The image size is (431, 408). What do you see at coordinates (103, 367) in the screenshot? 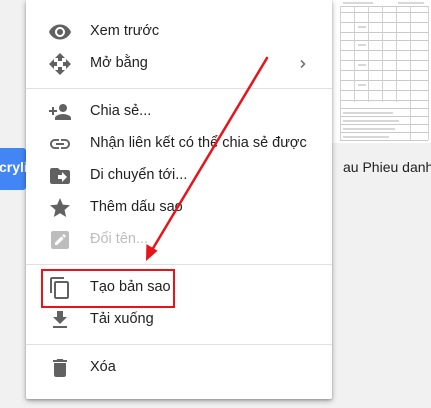
I see `menu-item-label: Xóa` at bounding box center [103, 367].